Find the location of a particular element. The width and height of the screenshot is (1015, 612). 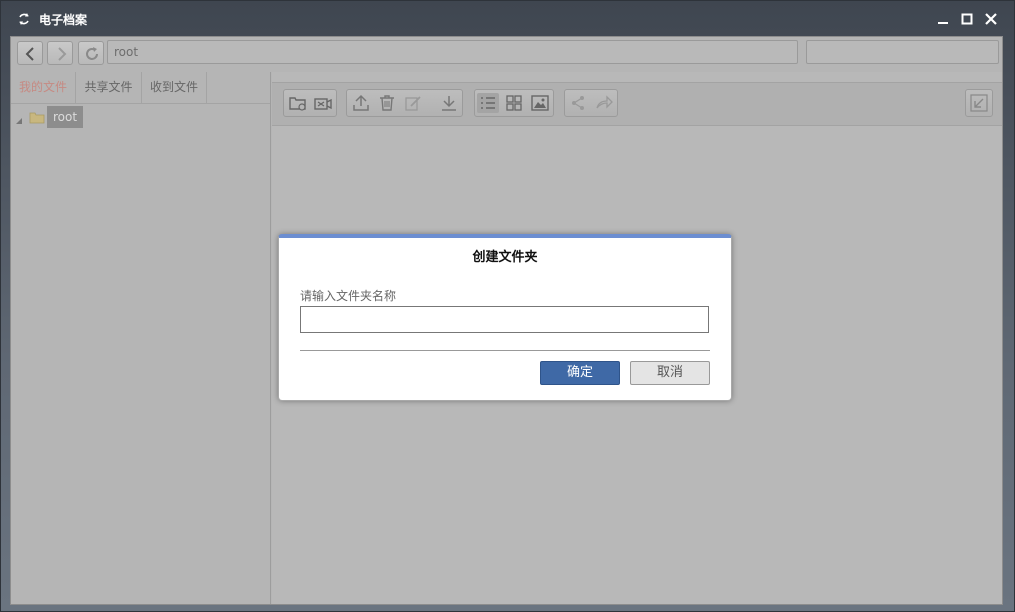

toolbar is located at coordinates (637, 104).